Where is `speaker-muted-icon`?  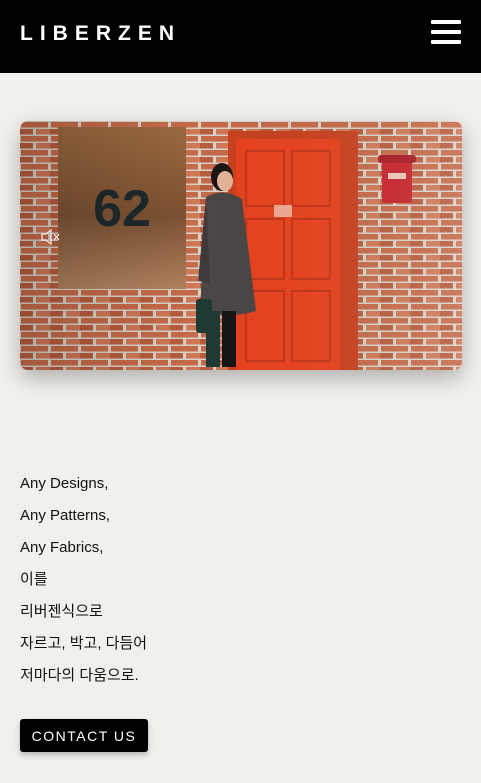
speaker-muted-icon is located at coordinates (50, 237).